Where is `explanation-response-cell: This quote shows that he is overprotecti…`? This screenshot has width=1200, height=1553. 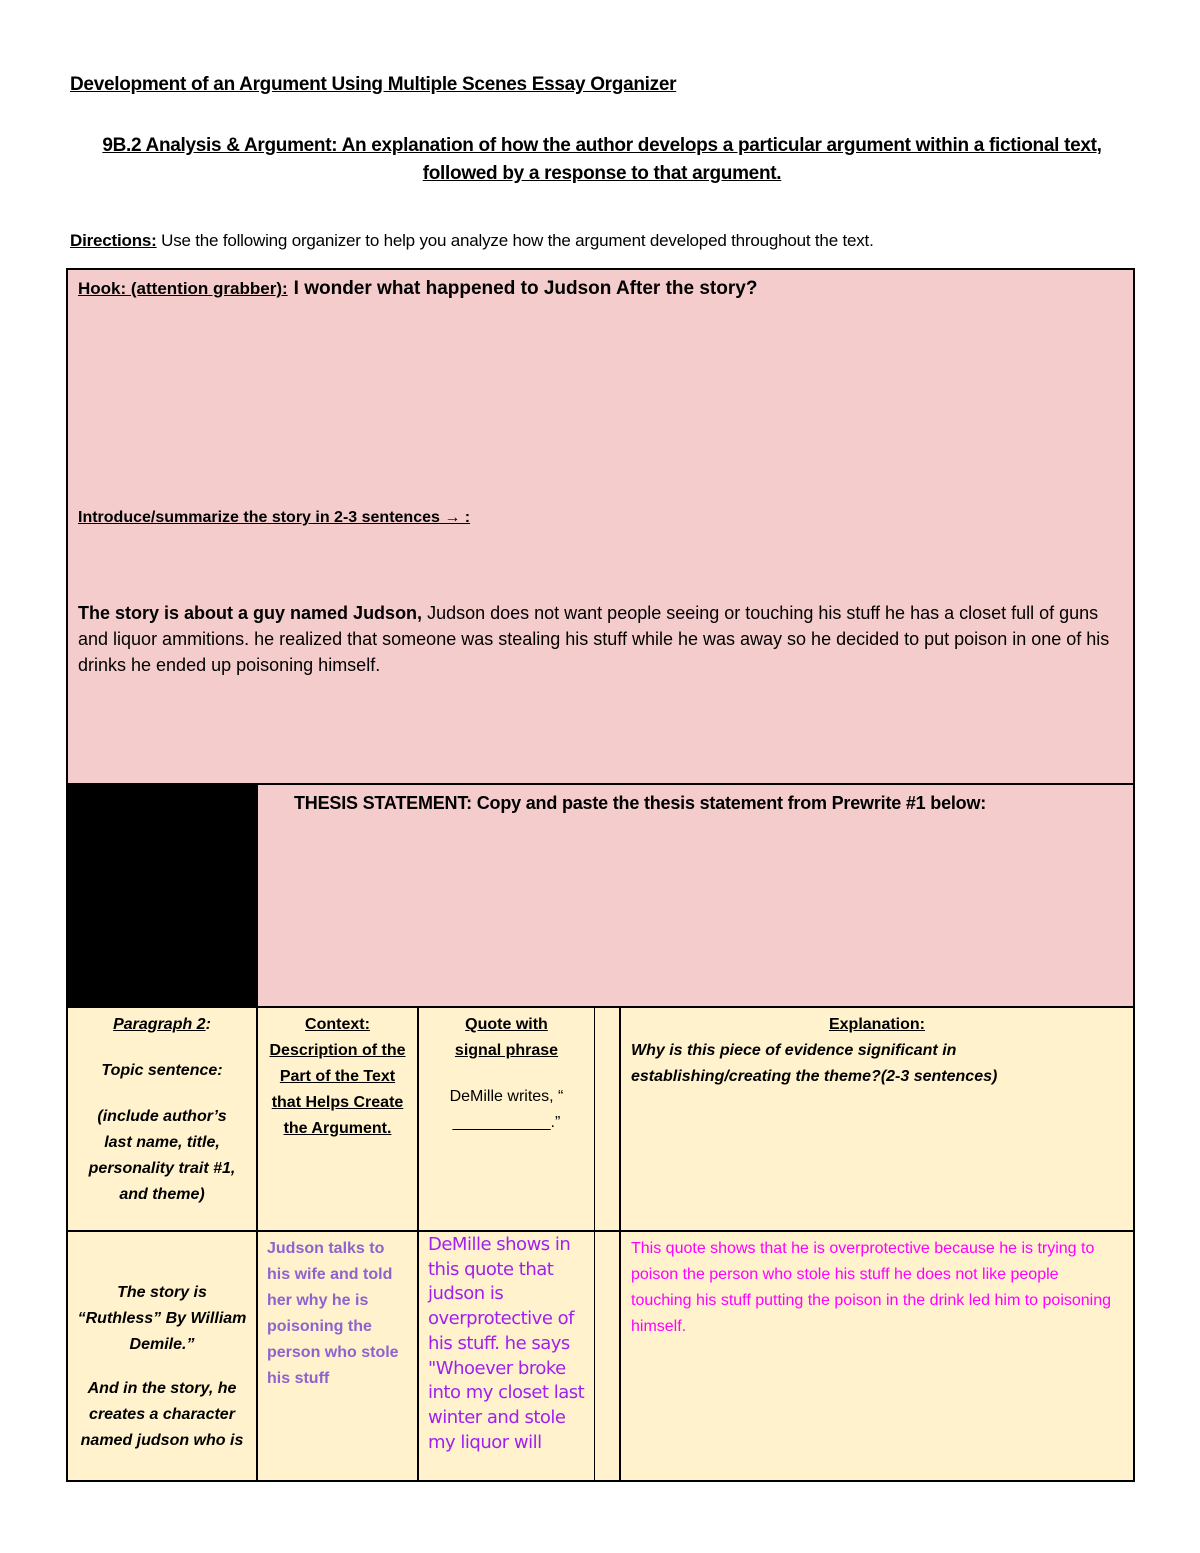
explanation-response-cell: This quote shows that he is overprotecti… is located at coordinates (877, 1356).